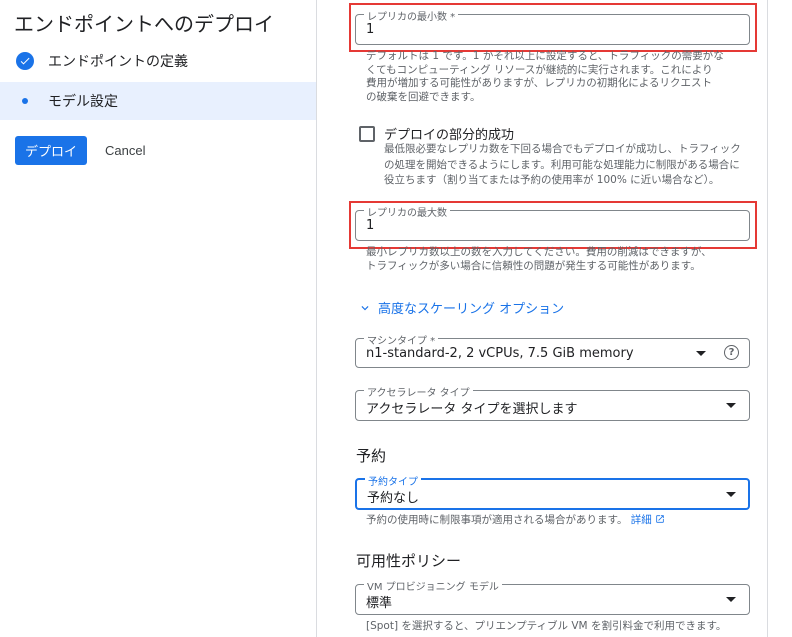 The width and height of the screenshot is (792, 637). I want to click on vm-provisioning-value: 標準, so click(379, 603).